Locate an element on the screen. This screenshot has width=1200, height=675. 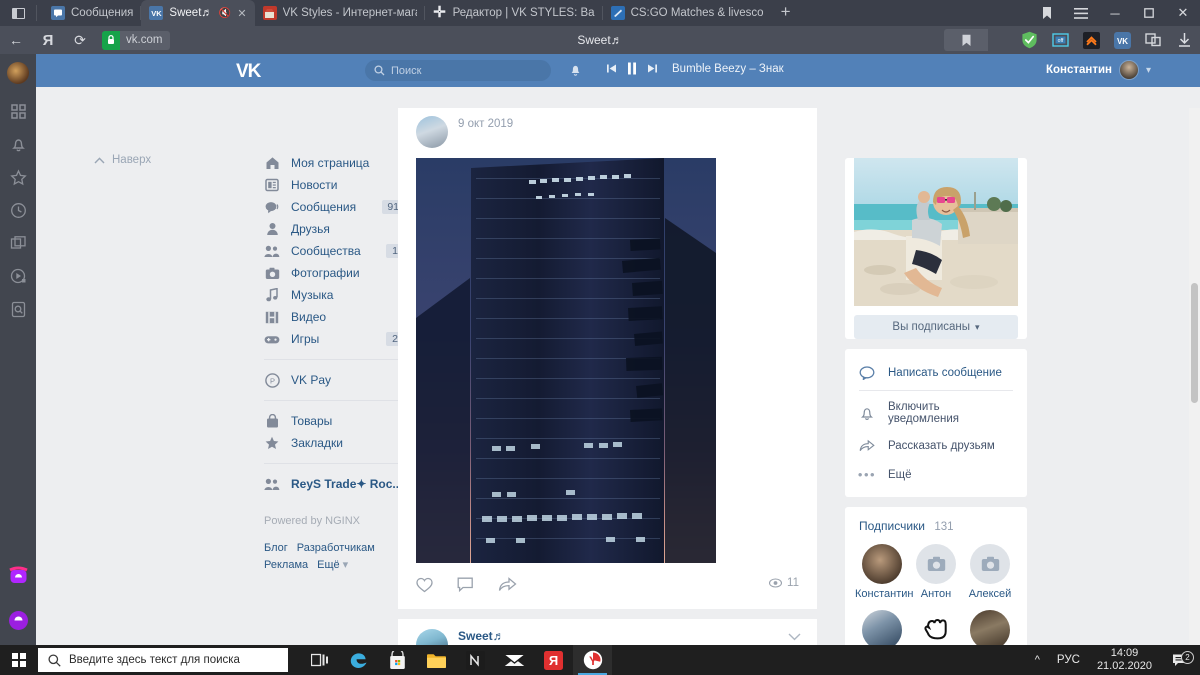
show-hidden-icons-button: ^ is located at coordinates (1037, 660).